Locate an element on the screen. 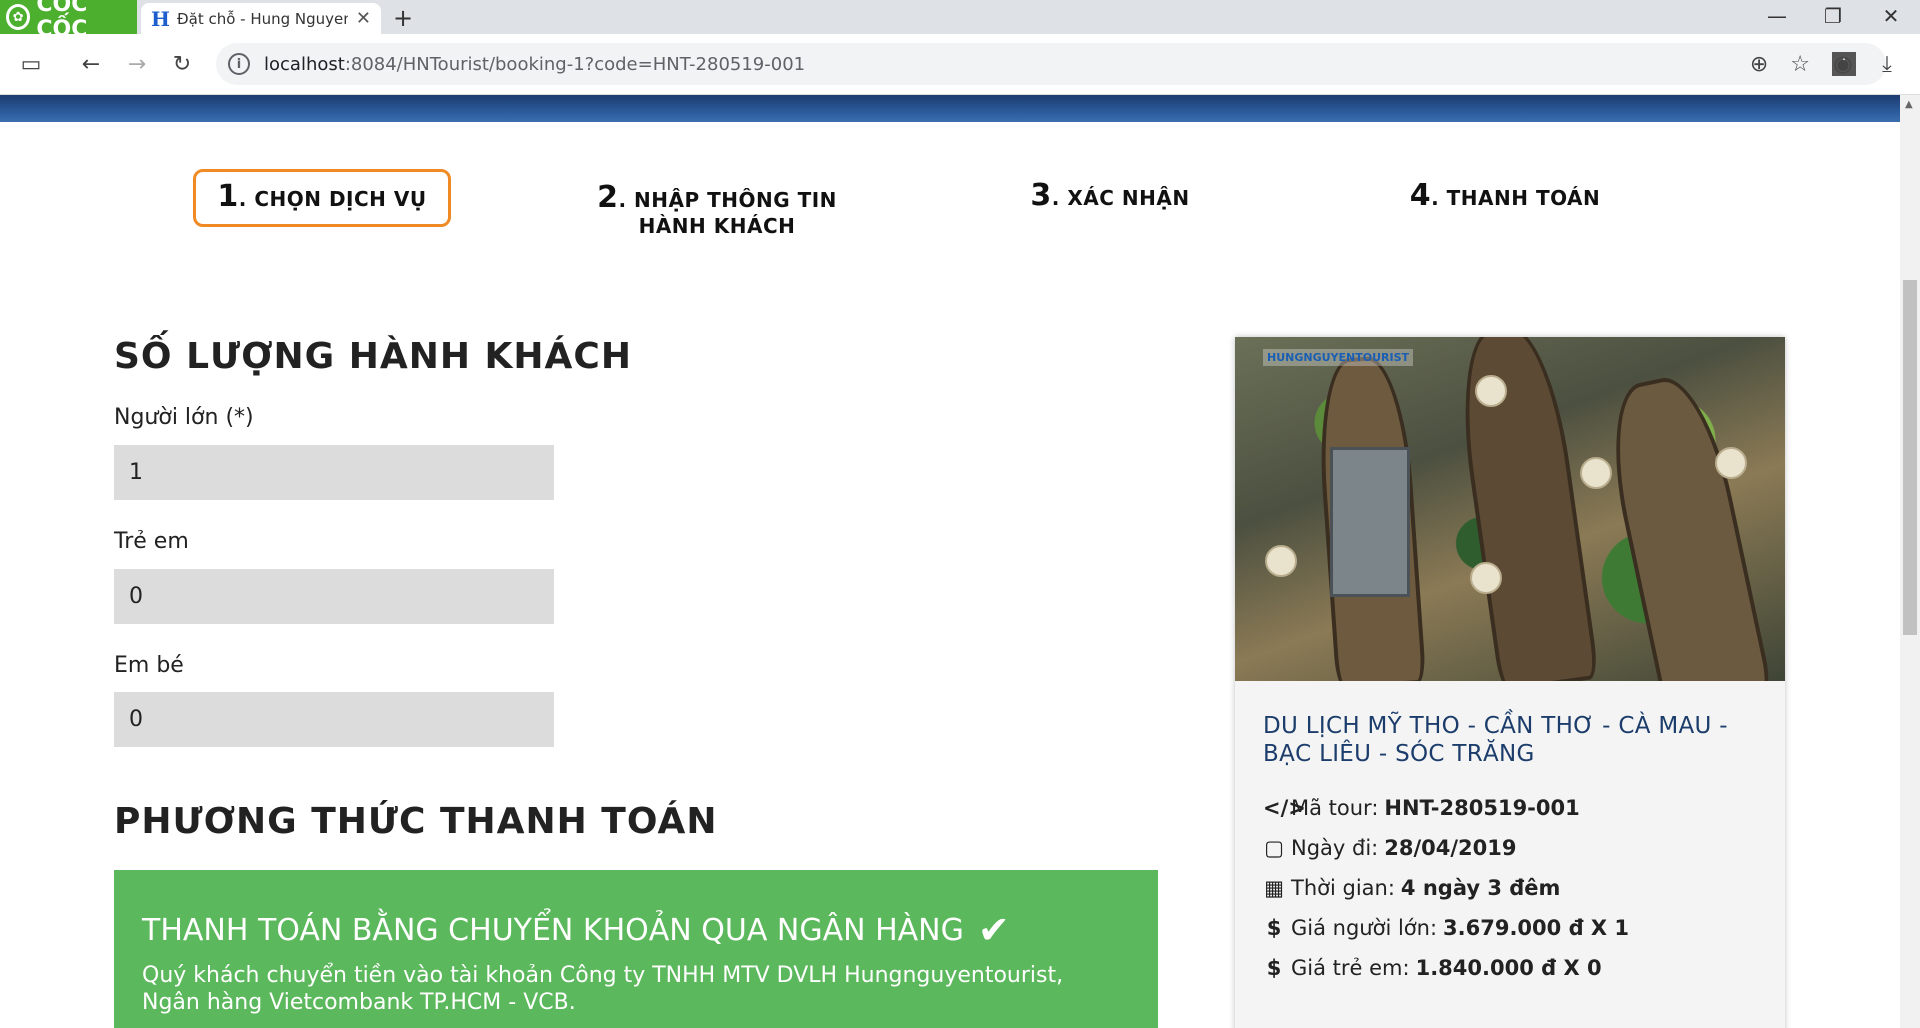 The width and height of the screenshot is (1920, 1028). restore-icon: ❐ is located at coordinates (1833, 16).